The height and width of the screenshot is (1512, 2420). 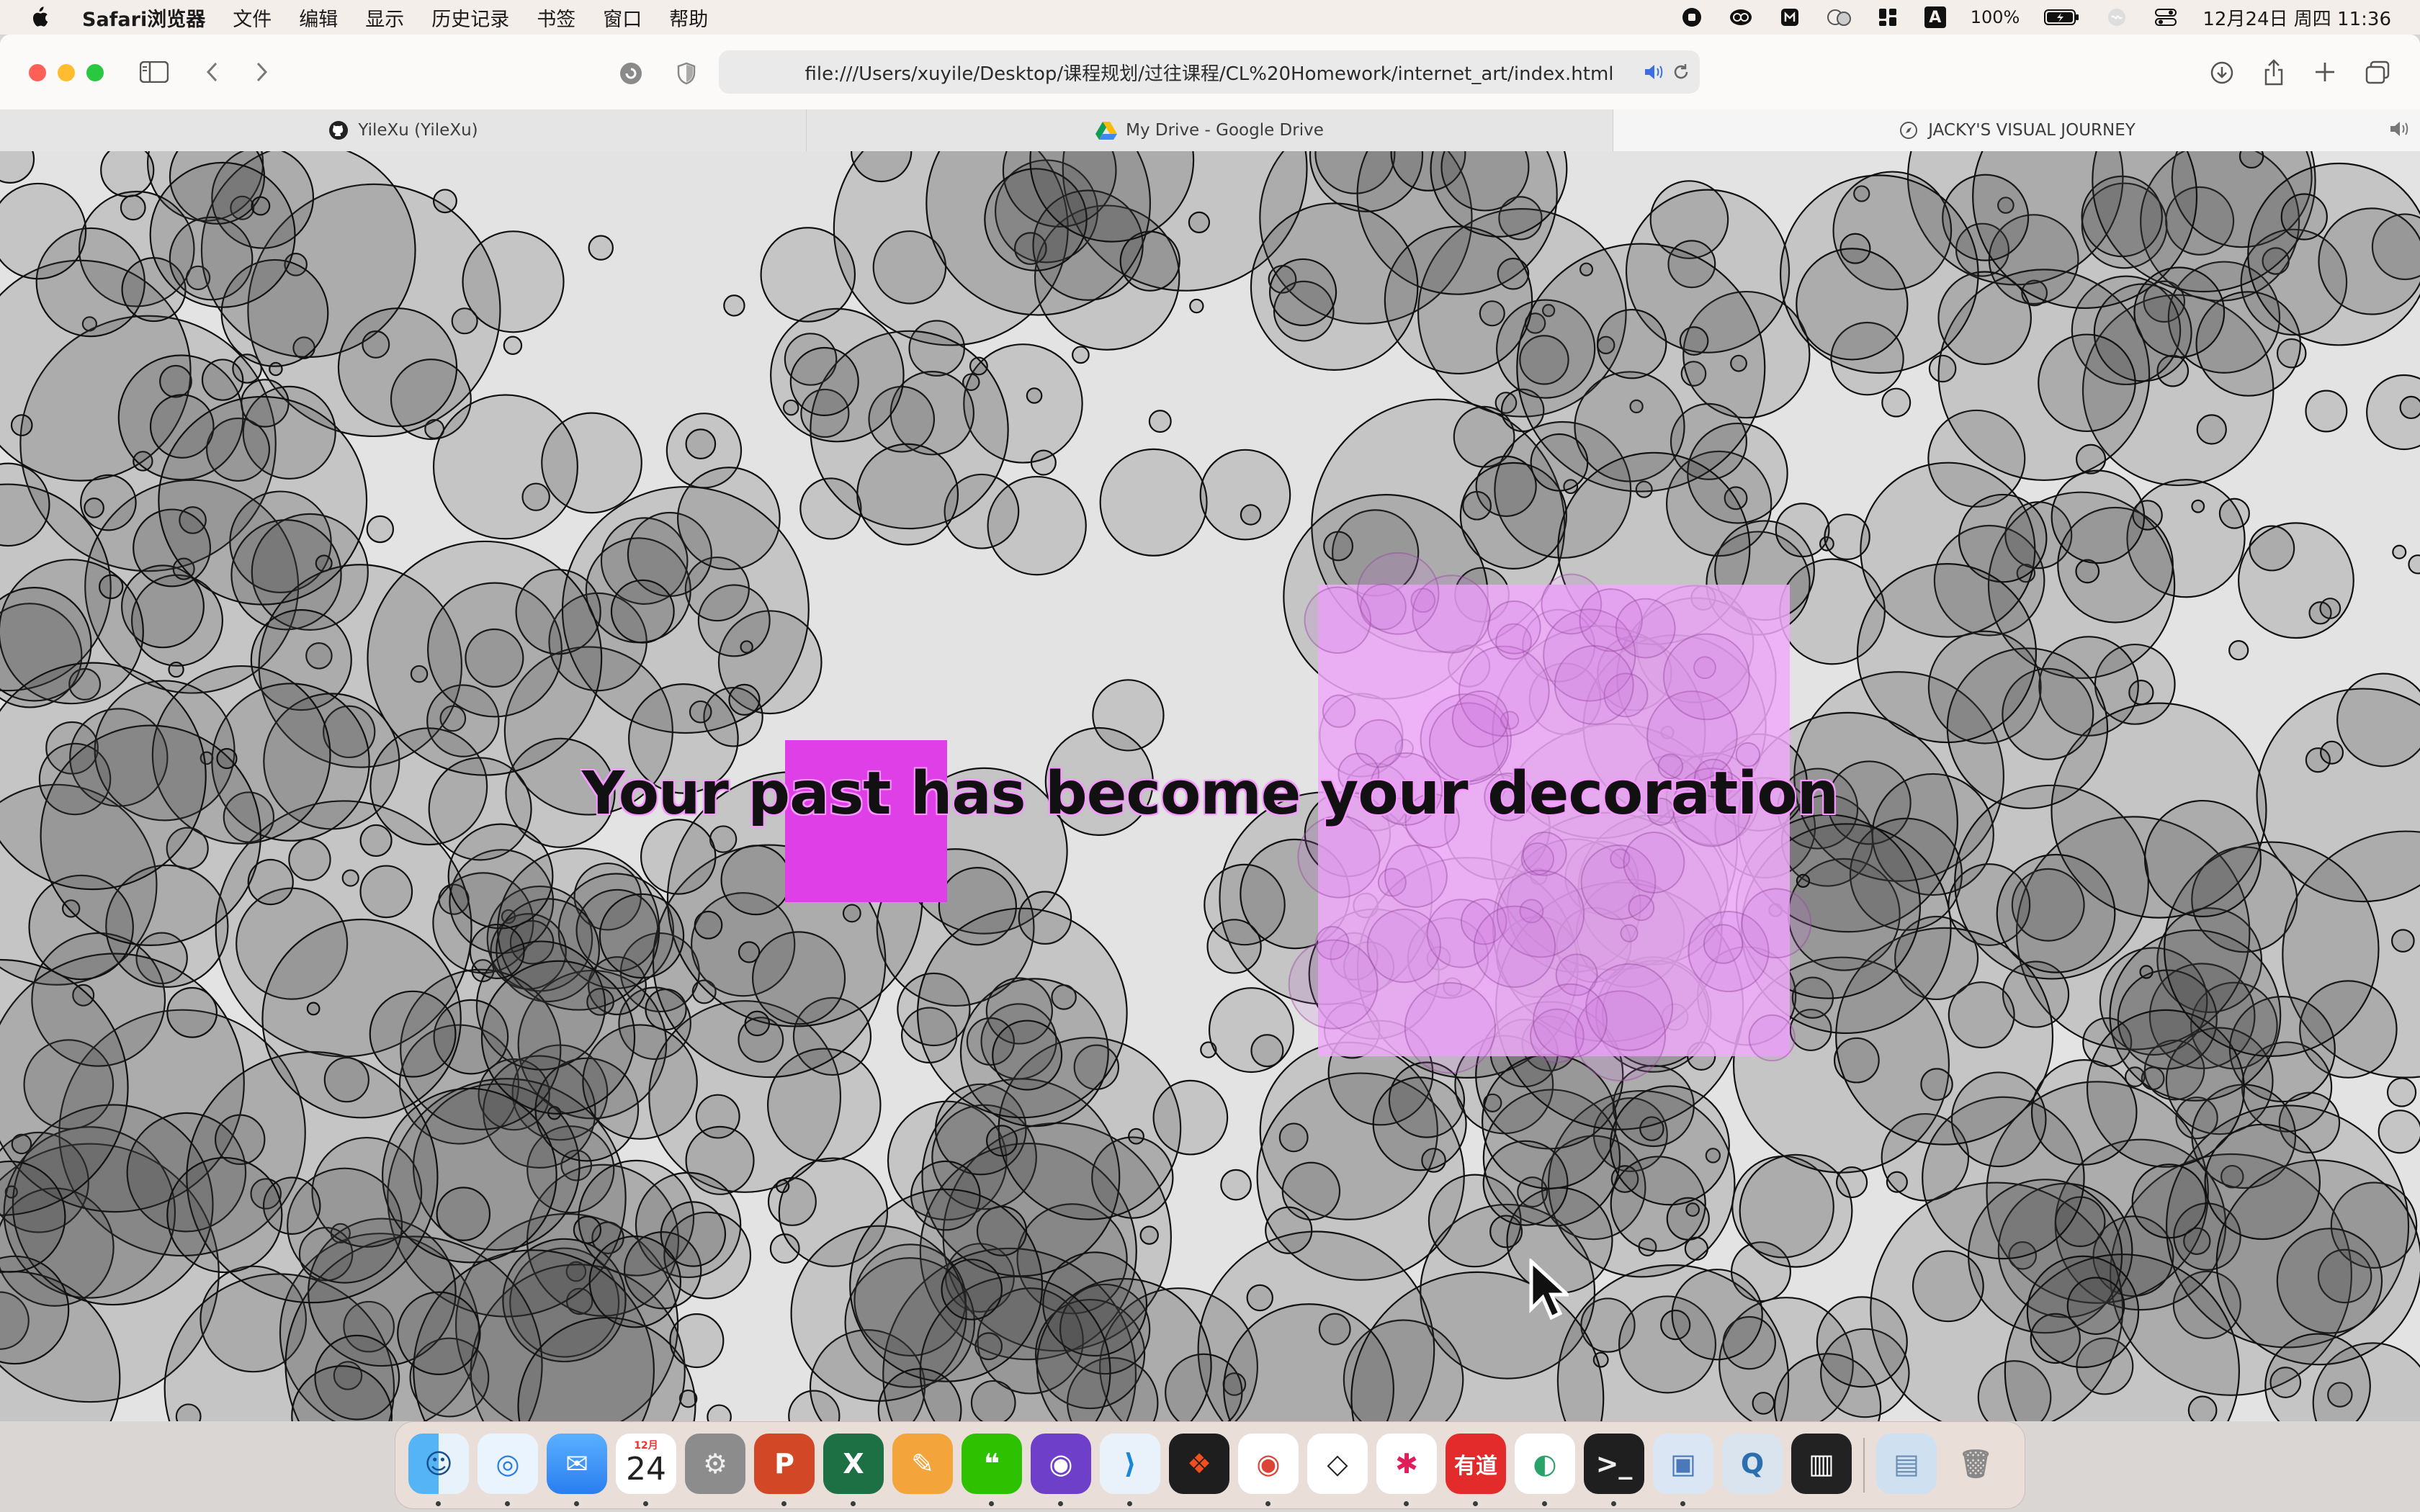 What do you see at coordinates (2117, 17) in the screenshot?
I see `siri-icon` at bounding box center [2117, 17].